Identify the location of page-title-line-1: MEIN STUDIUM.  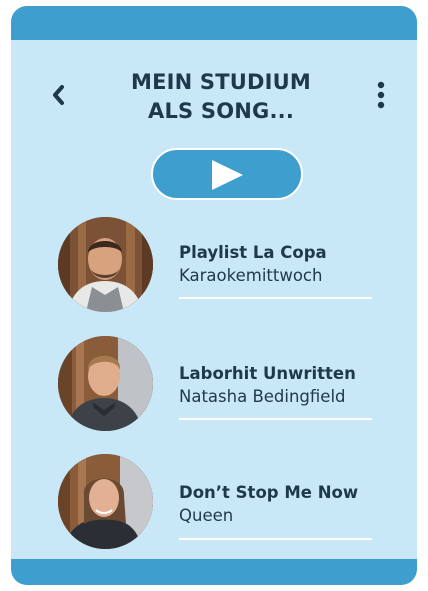
(221, 82).